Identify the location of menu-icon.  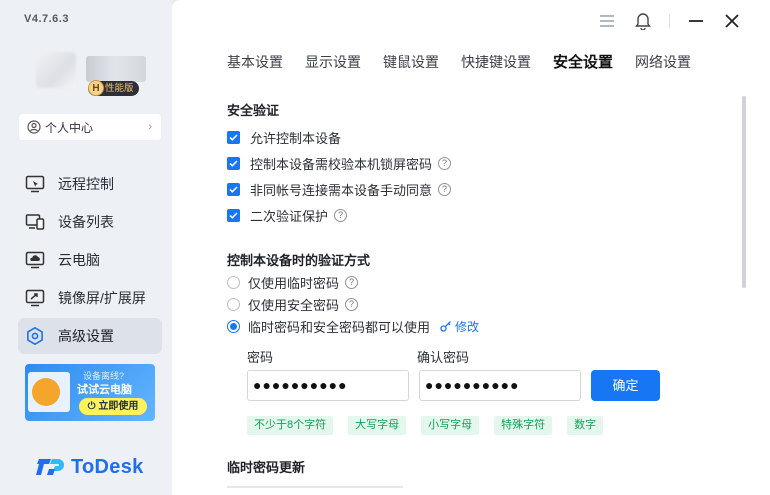
(607, 21).